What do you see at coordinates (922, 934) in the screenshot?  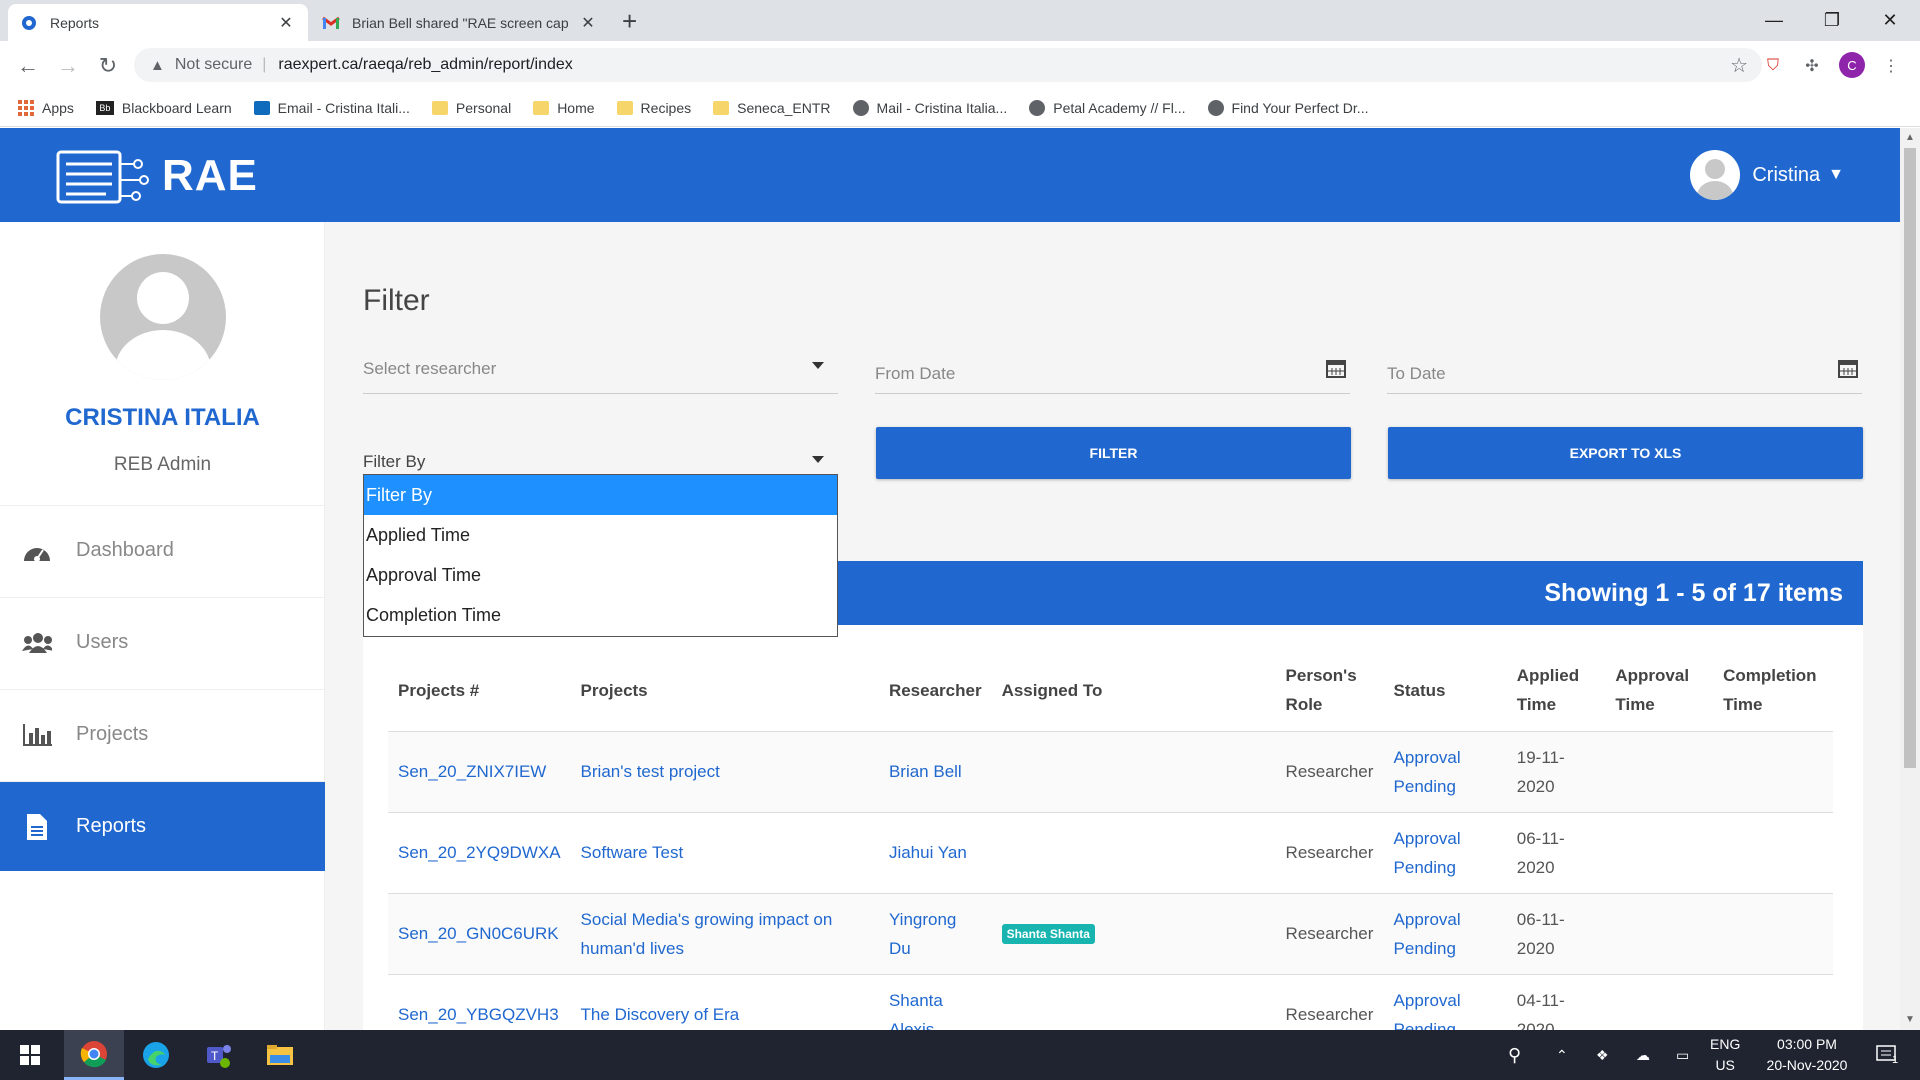 I see `researcher-link: Yingrong Du` at bounding box center [922, 934].